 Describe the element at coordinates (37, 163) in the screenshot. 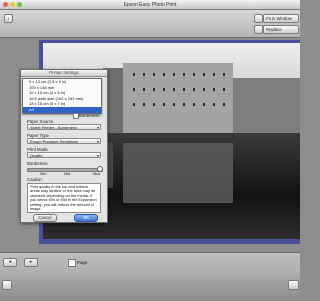

I see `borderless-amount-label: Borderless` at that location.